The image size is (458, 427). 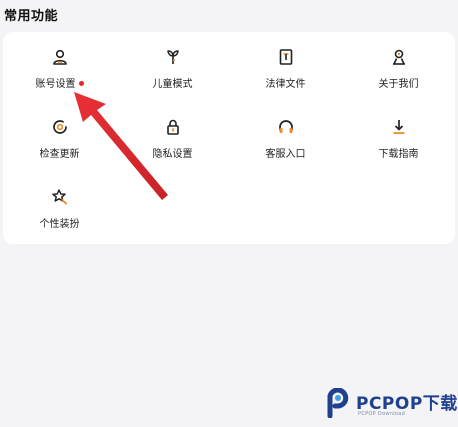 I want to click on lock-icon, so click(x=173, y=127).